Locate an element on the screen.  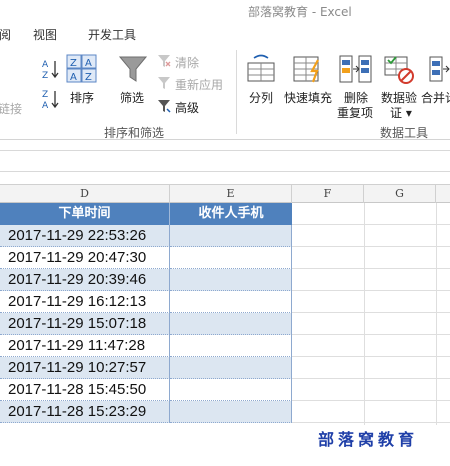
order-time-cell: 2017-11-28 15:23:29 is located at coordinates (85, 412).